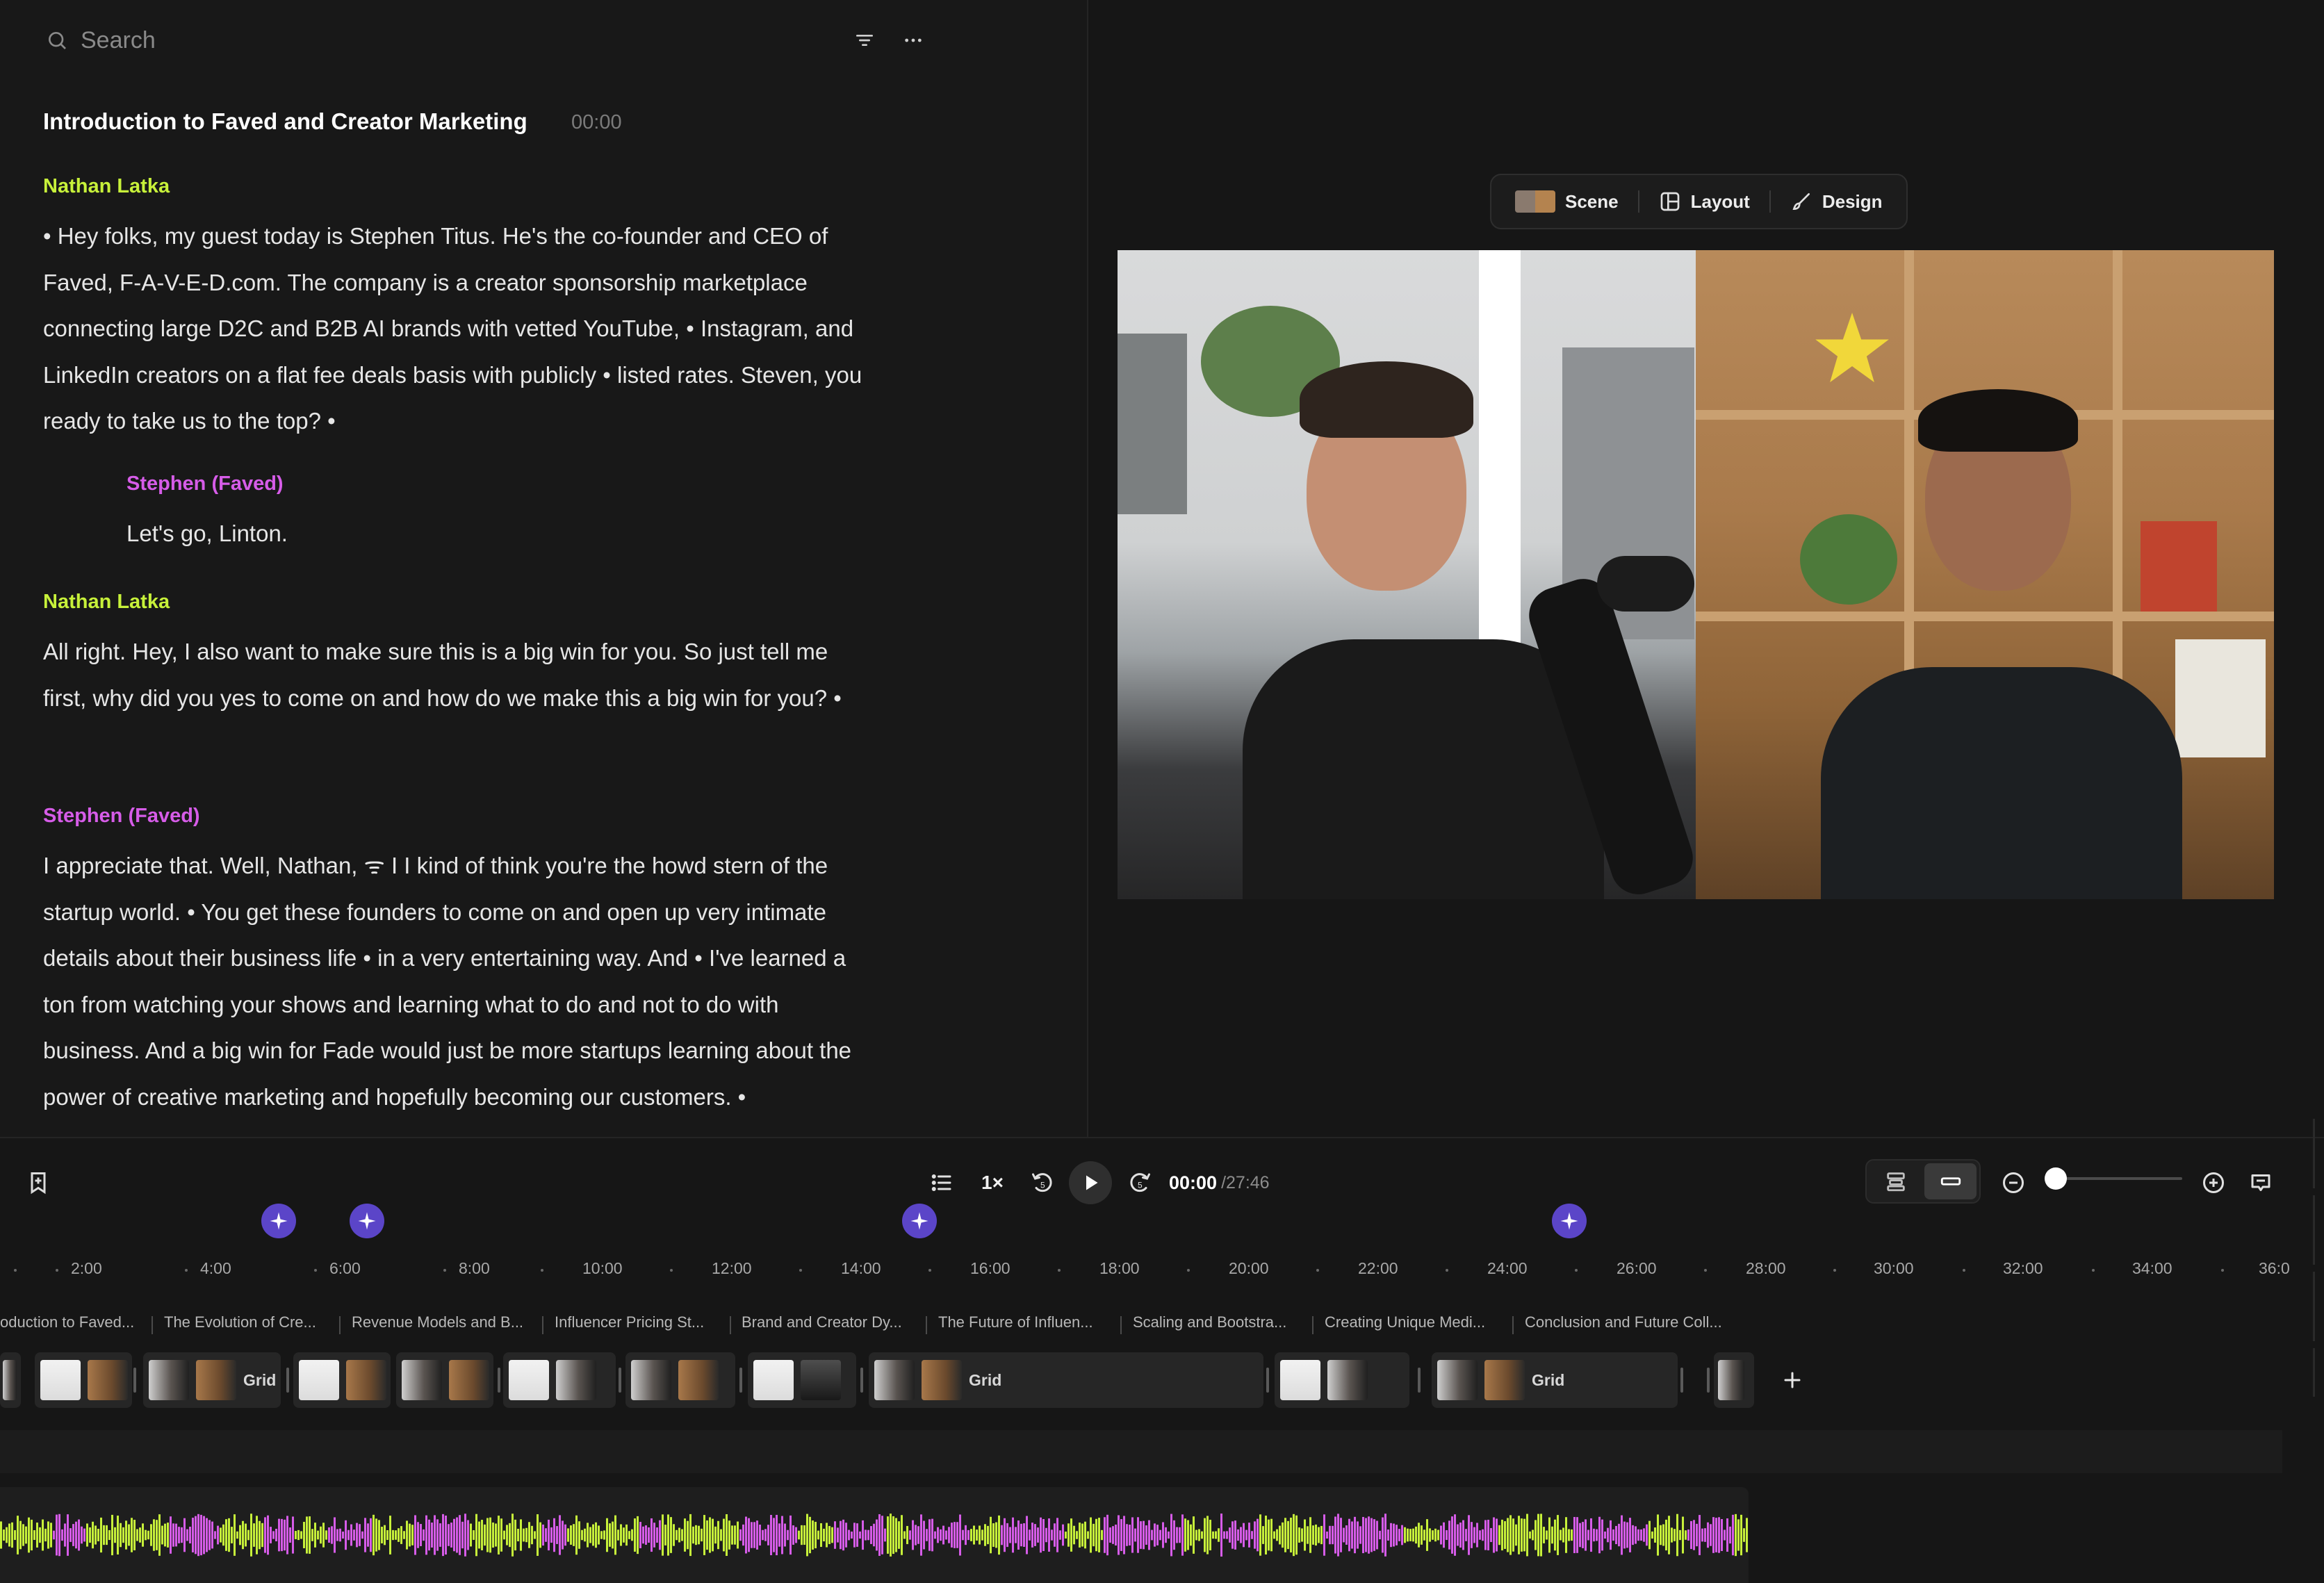  I want to click on add-scene-button, so click(1793, 1380).